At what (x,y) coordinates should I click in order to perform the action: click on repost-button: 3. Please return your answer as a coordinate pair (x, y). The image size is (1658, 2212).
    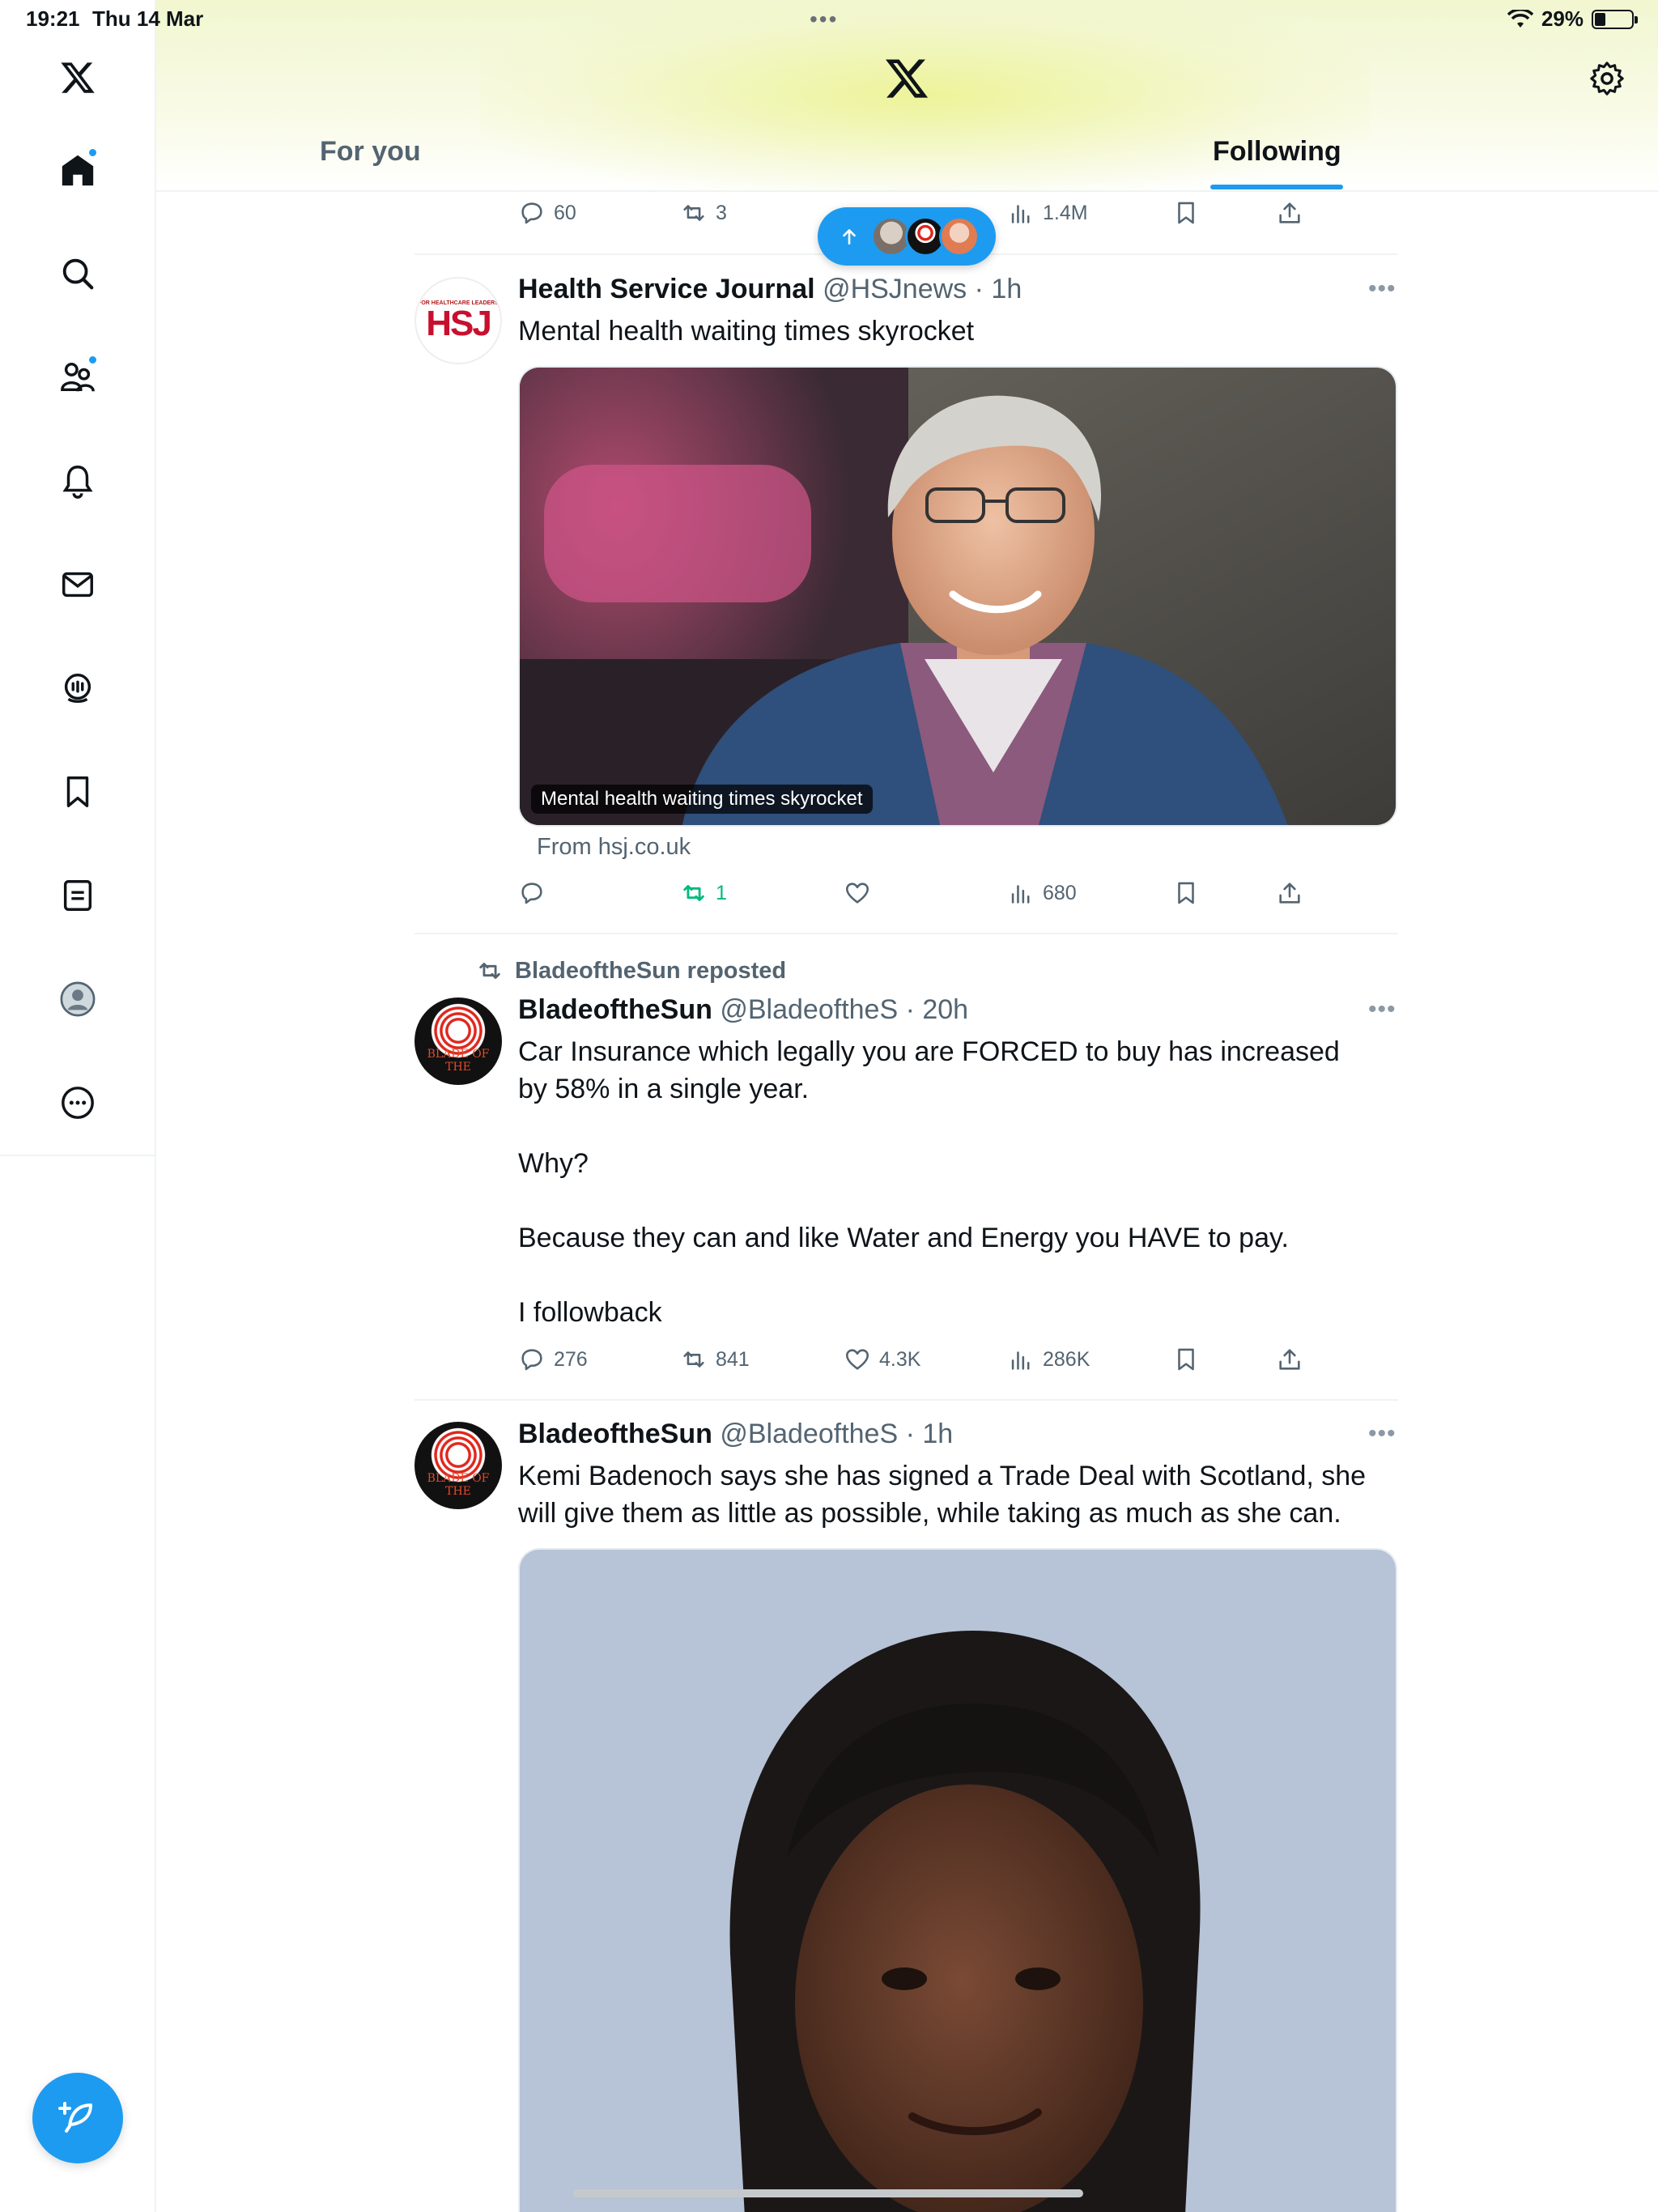
    Looking at the image, I should click on (703, 213).